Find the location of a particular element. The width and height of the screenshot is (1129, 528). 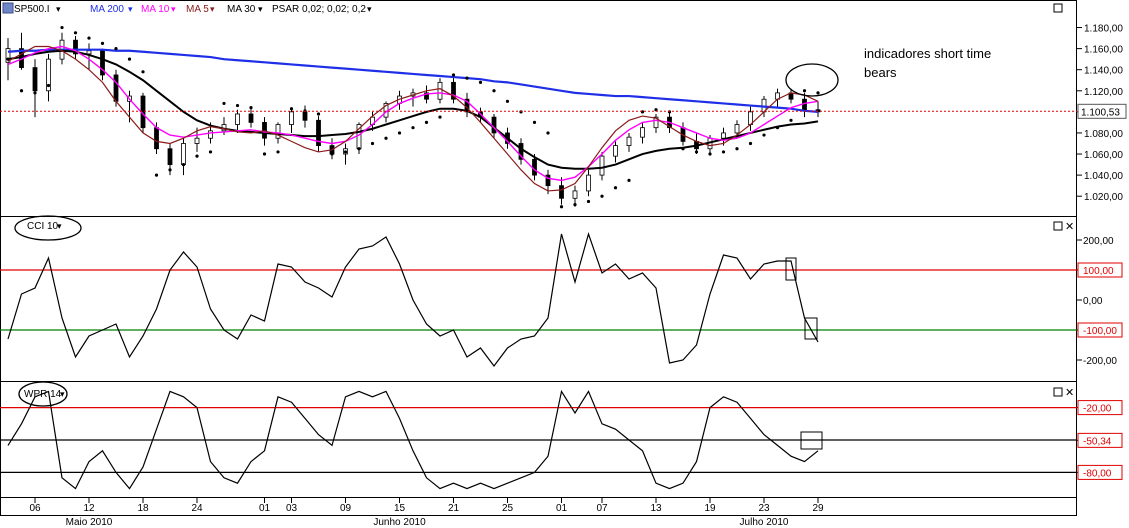

xtick-label: 25 is located at coordinates (508, 508).